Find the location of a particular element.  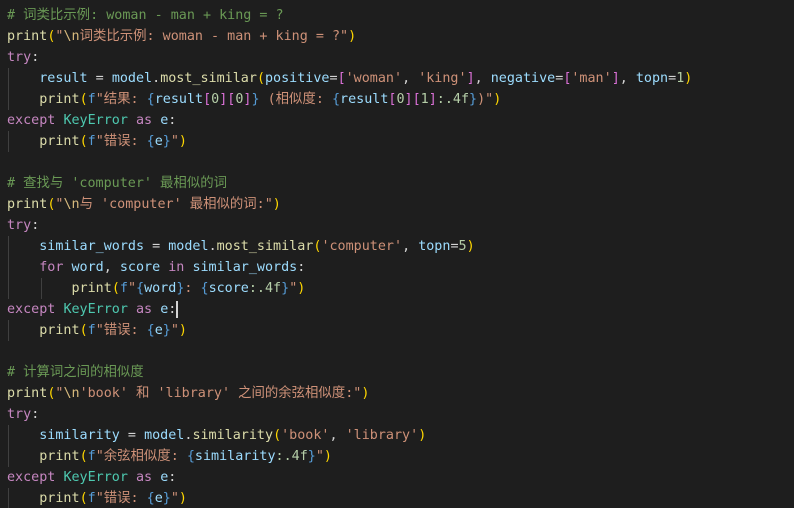

code-token: negative is located at coordinates (523, 78).